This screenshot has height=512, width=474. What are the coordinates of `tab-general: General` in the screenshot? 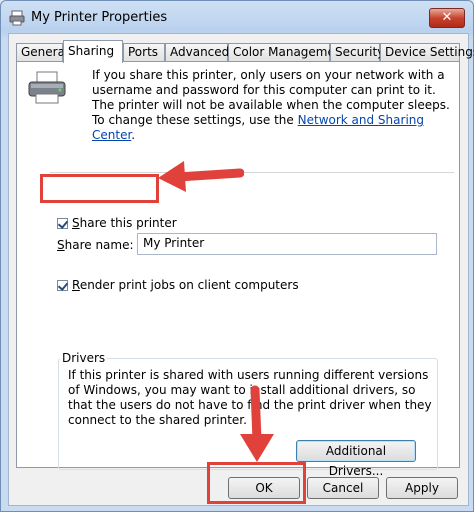 It's located at (42, 52).